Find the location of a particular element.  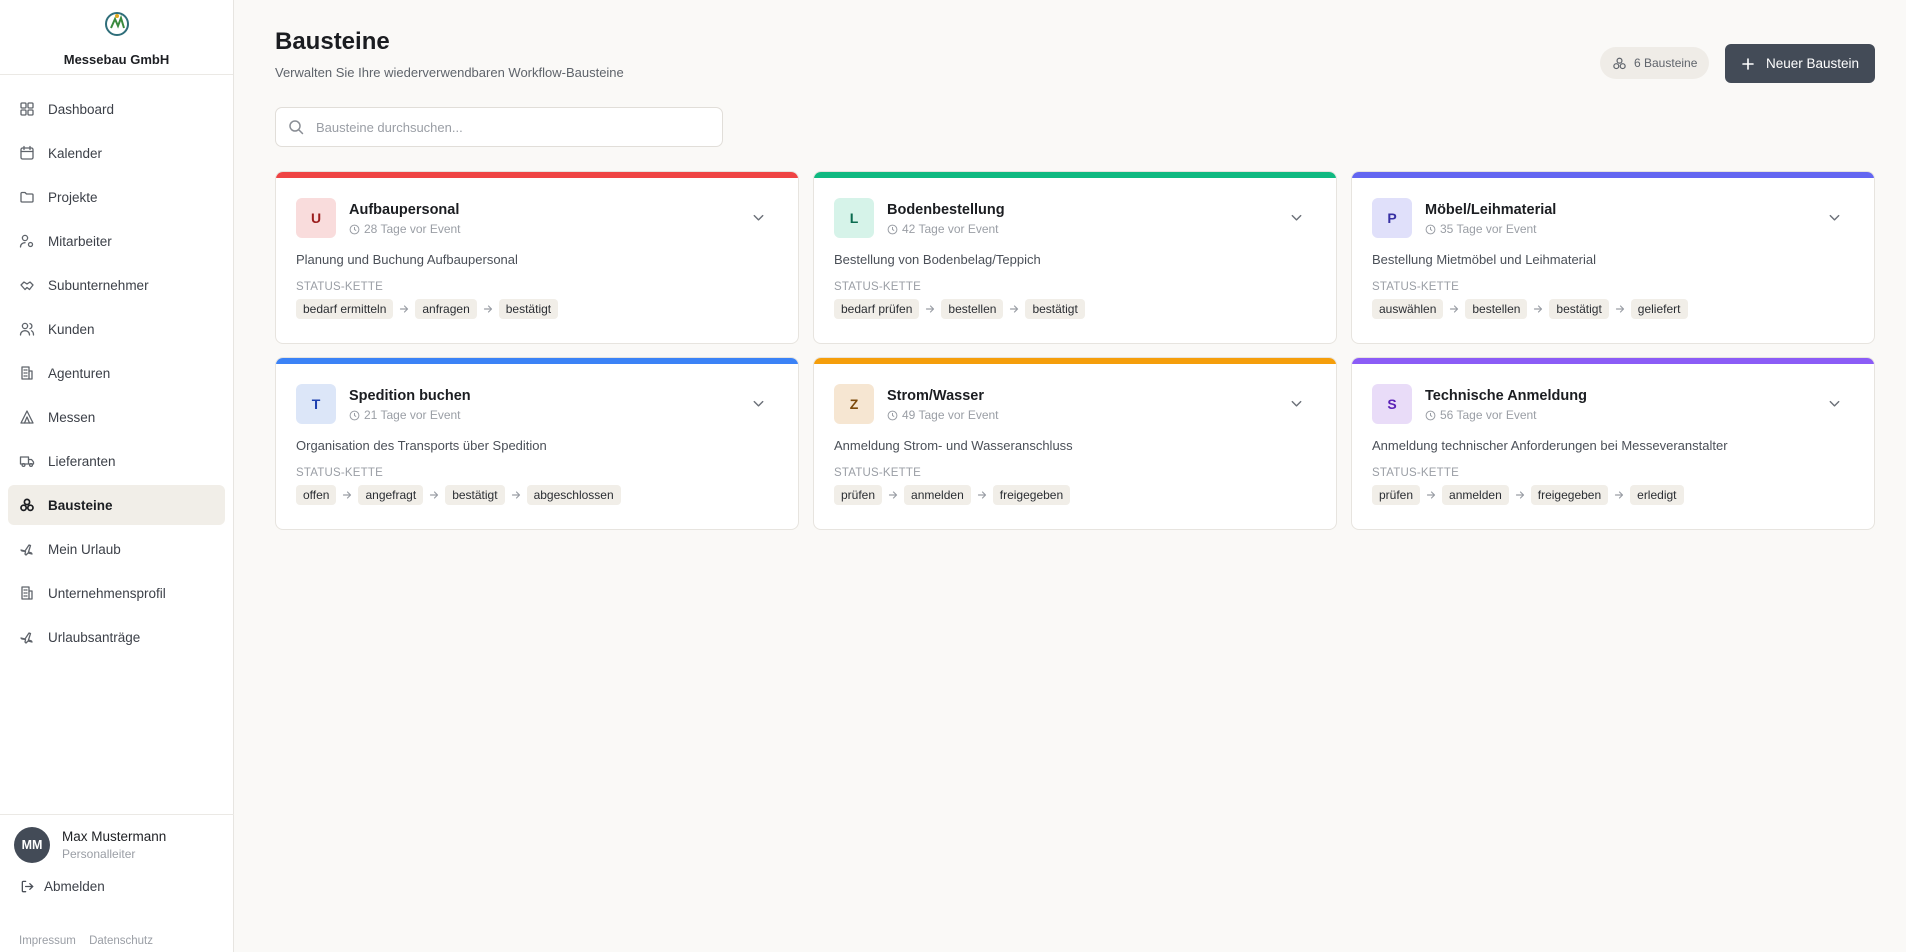

plus-icon is located at coordinates (1748, 63).